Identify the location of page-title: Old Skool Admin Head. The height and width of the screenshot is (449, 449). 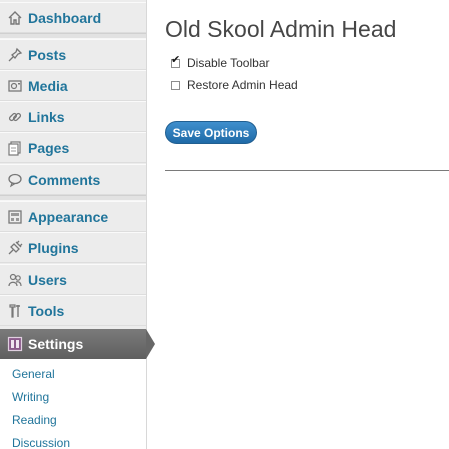
(281, 29).